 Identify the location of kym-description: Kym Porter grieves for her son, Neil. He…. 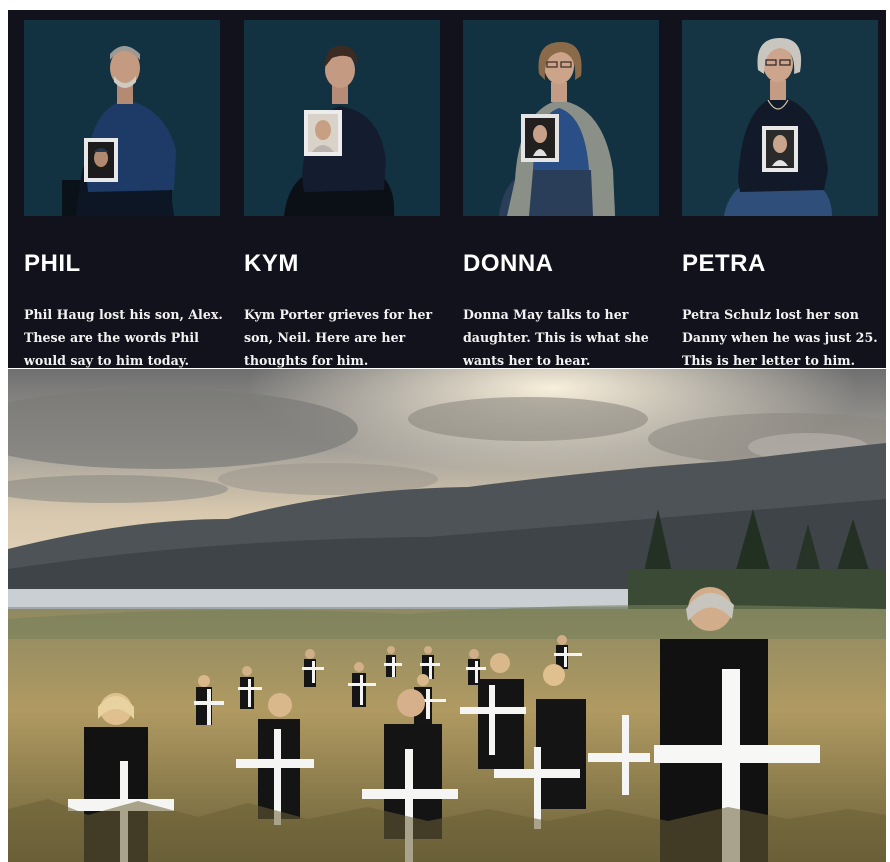
(344, 337).